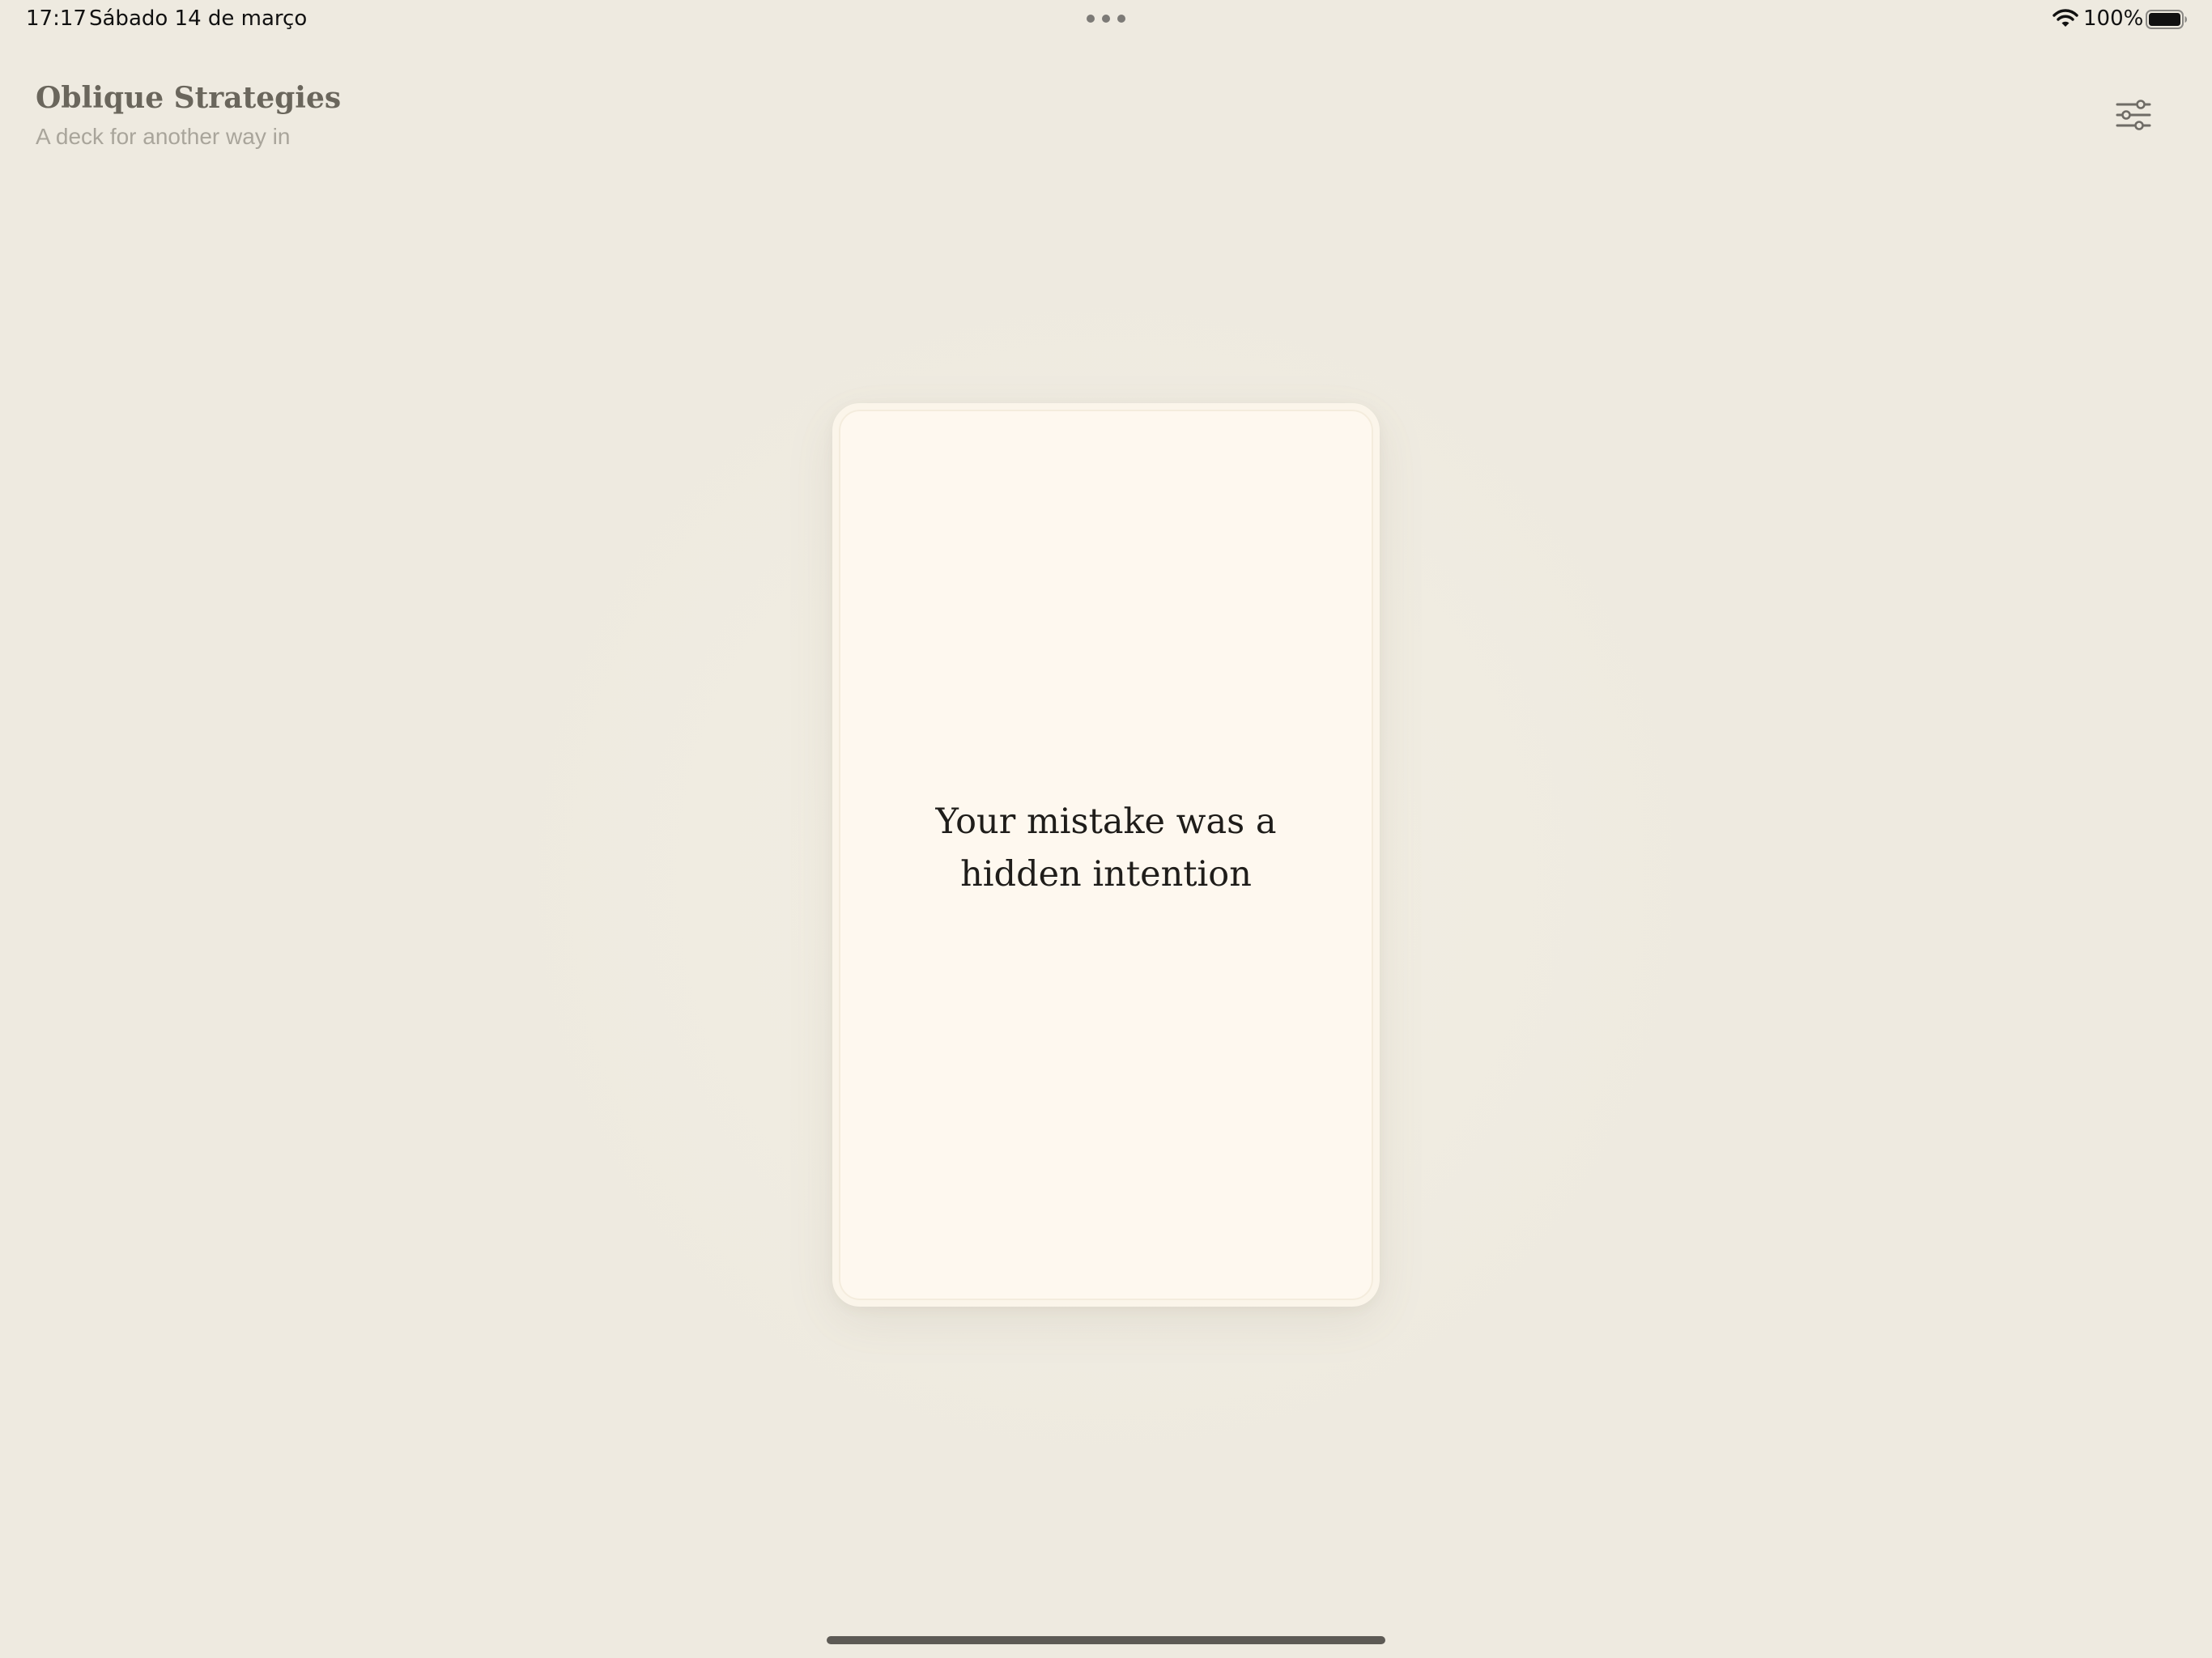  What do you see at coordinates (1106, 848) in the screenshot?
I see `strategy-text: Your mistake was a hidden intention` at bounding box center [1106, 848].